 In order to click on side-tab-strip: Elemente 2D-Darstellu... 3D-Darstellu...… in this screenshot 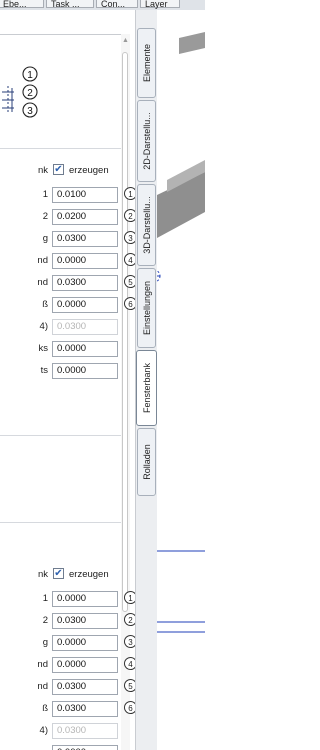, I will do `click(146, 380)`.